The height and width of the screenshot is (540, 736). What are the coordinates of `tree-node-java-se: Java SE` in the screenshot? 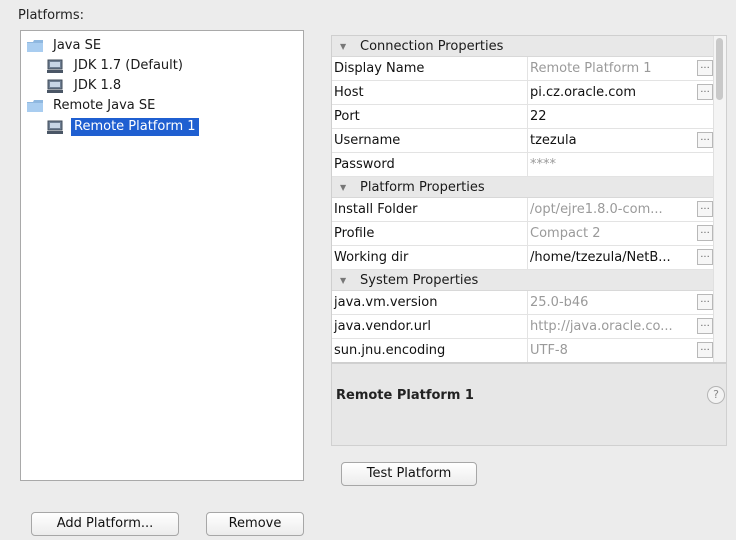 It's located at (65, 46).